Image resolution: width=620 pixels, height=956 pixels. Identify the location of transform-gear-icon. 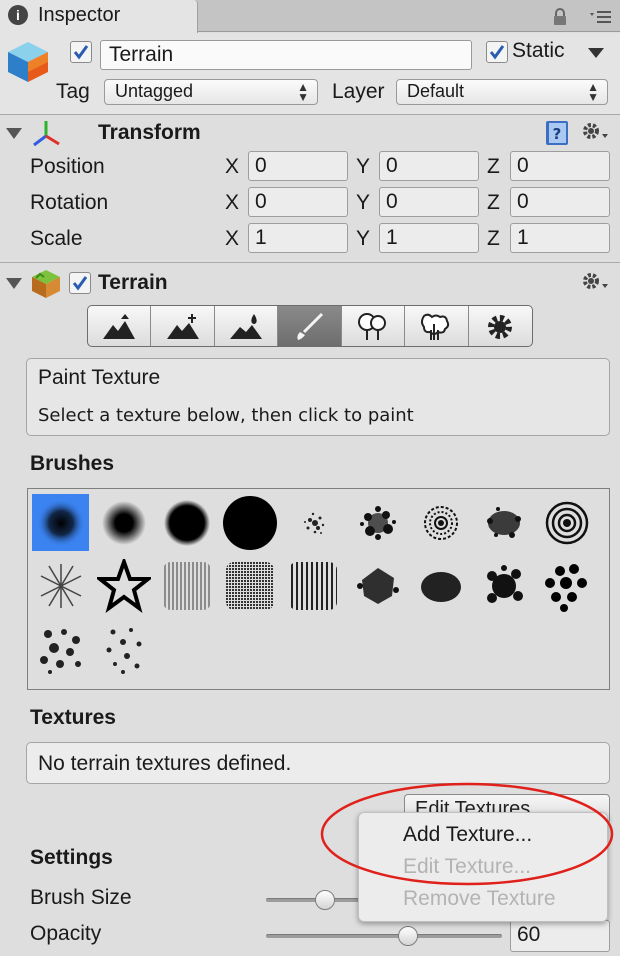
(595, 133).